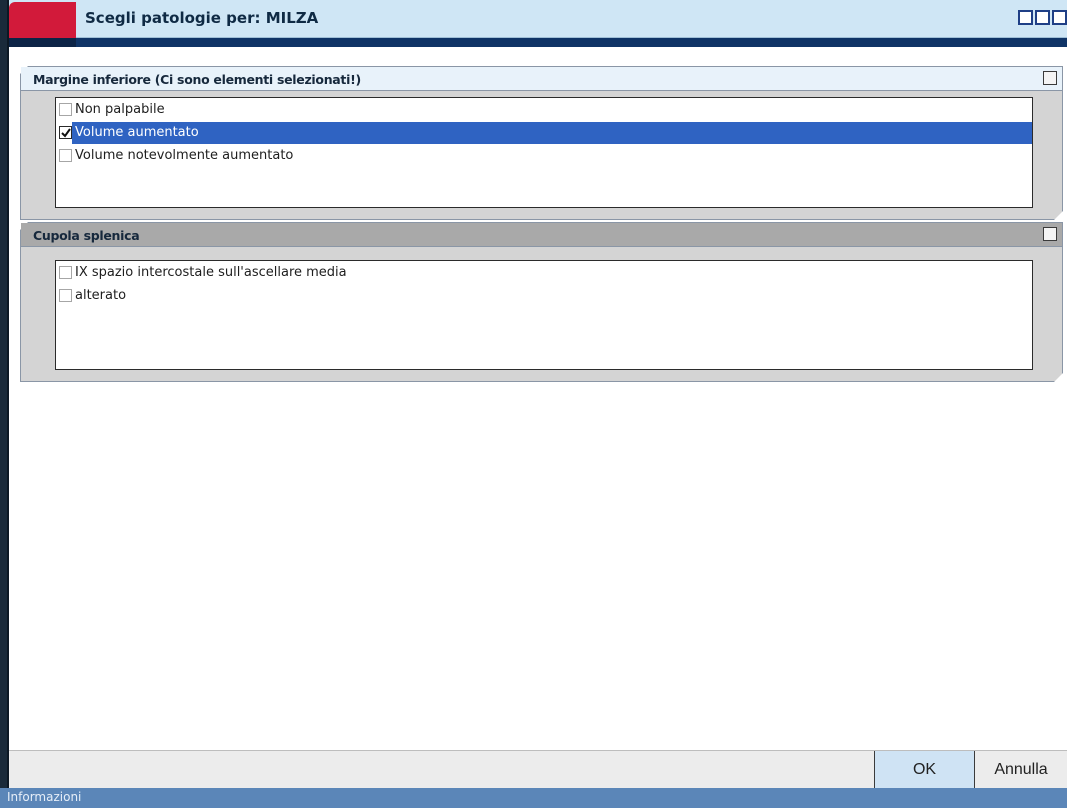 This screenshot has width=1067, height=808. I want to click on maximize-icon, so click(1042, 17).